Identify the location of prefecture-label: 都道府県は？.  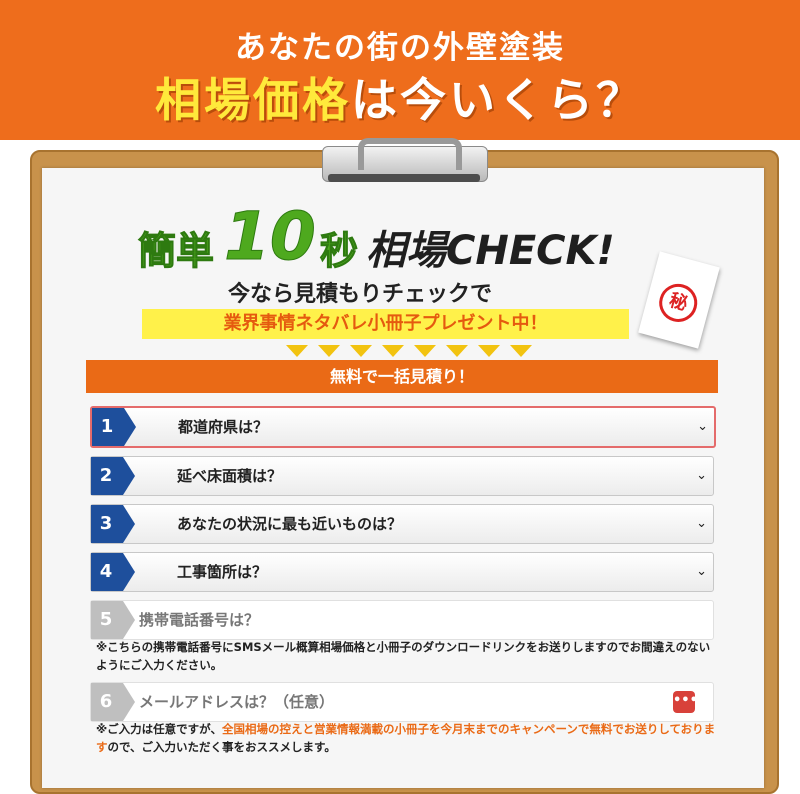
(223, 427).